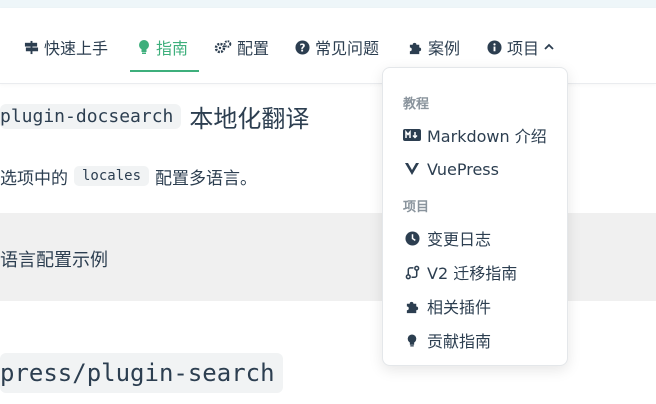  I want to click on info-circle-icon, so click(494, 47).